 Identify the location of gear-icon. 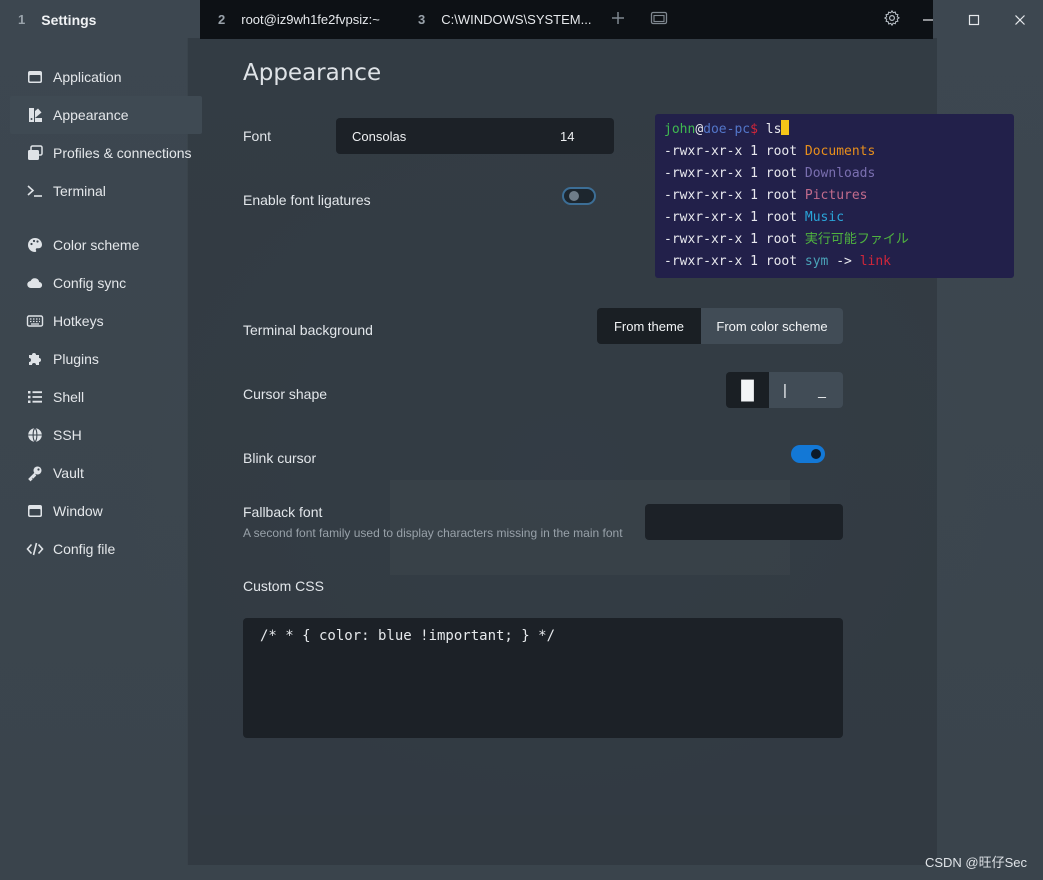
(893, 19).